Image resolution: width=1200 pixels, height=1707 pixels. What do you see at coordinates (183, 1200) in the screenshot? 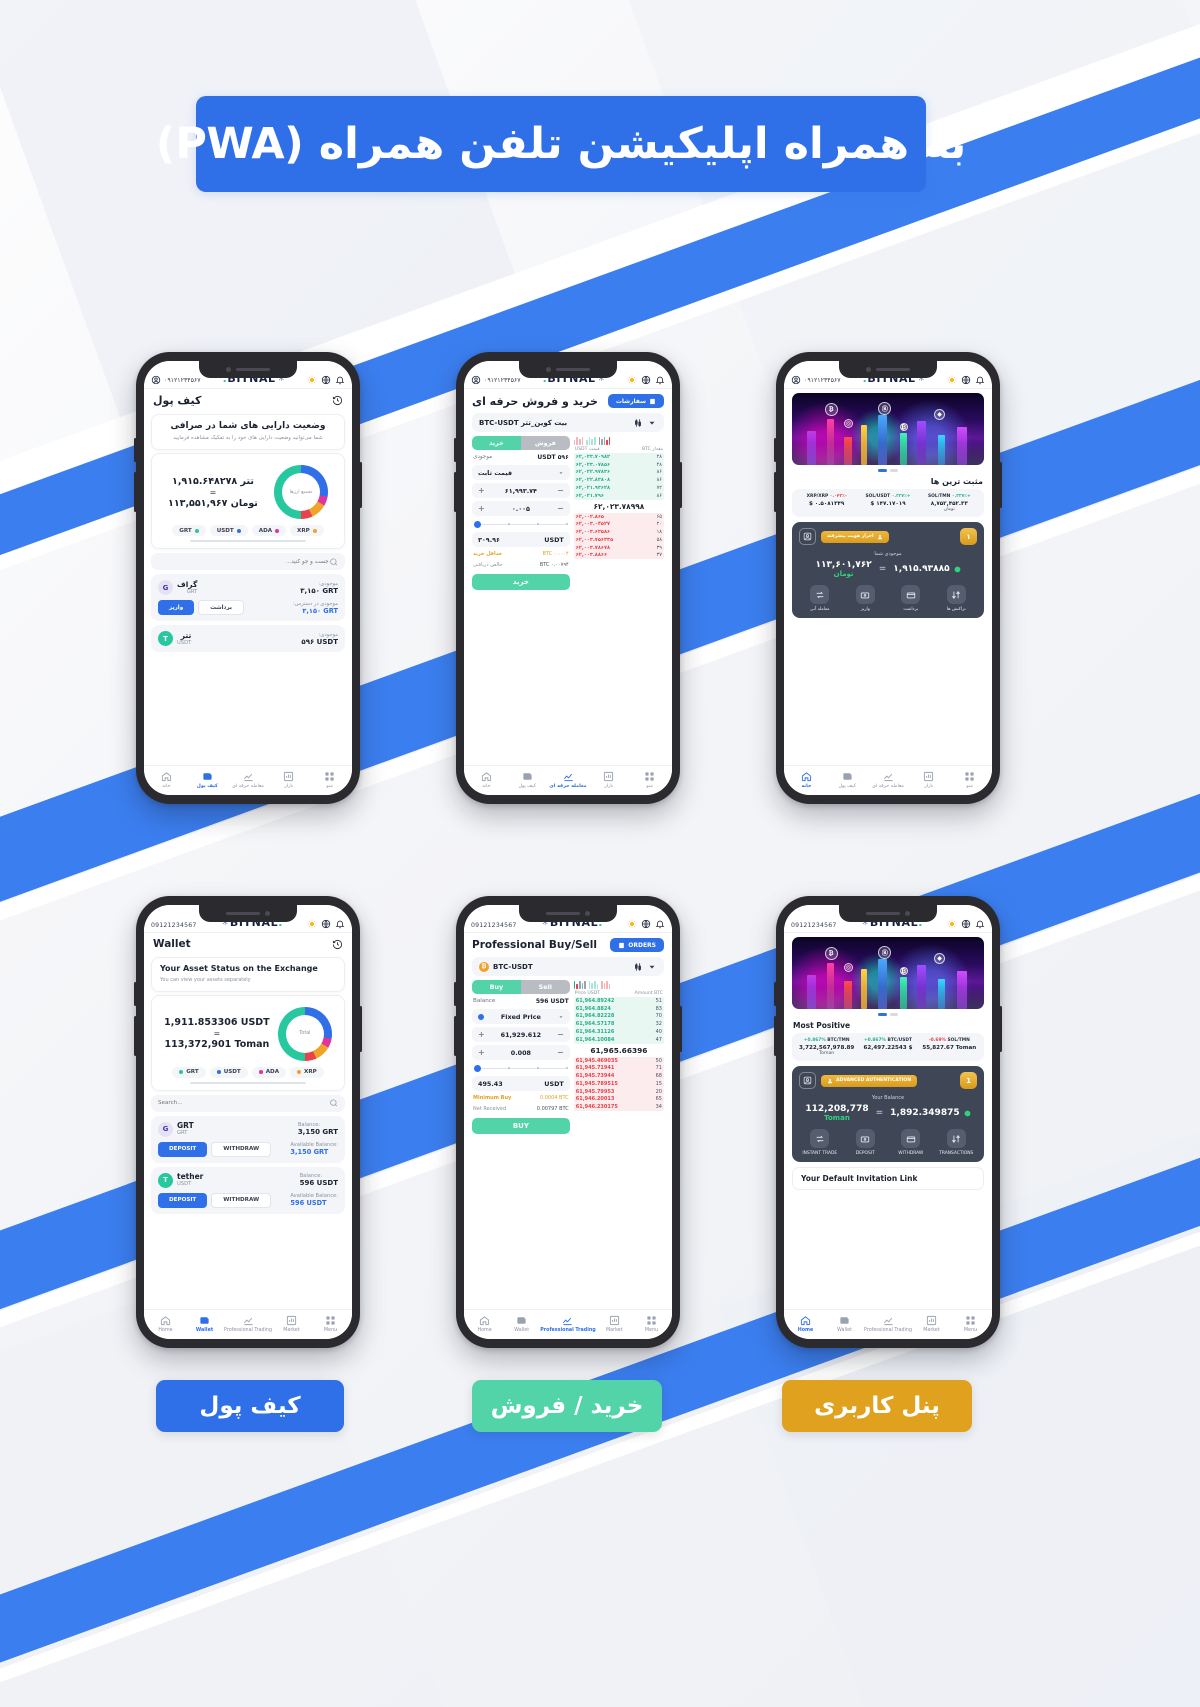
I see `deposit-button: DEPOSIT` at bounding box center [183, 1200].